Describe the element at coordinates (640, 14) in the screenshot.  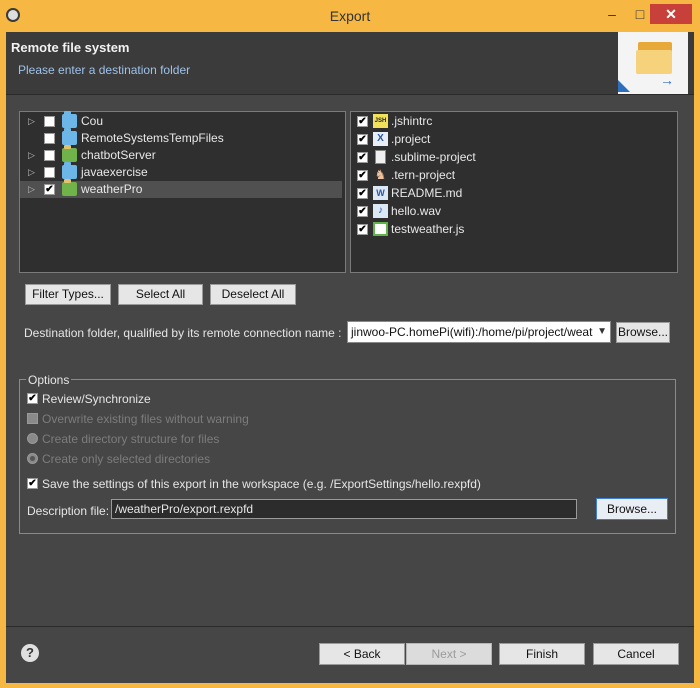
I see `maximize-button: □` at that location.